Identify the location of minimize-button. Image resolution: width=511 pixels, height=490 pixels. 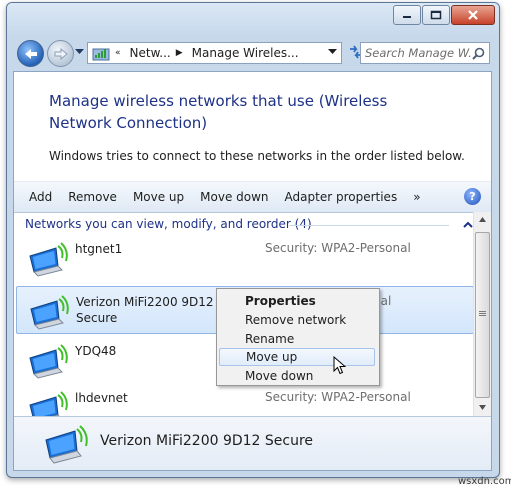
(407, 15).